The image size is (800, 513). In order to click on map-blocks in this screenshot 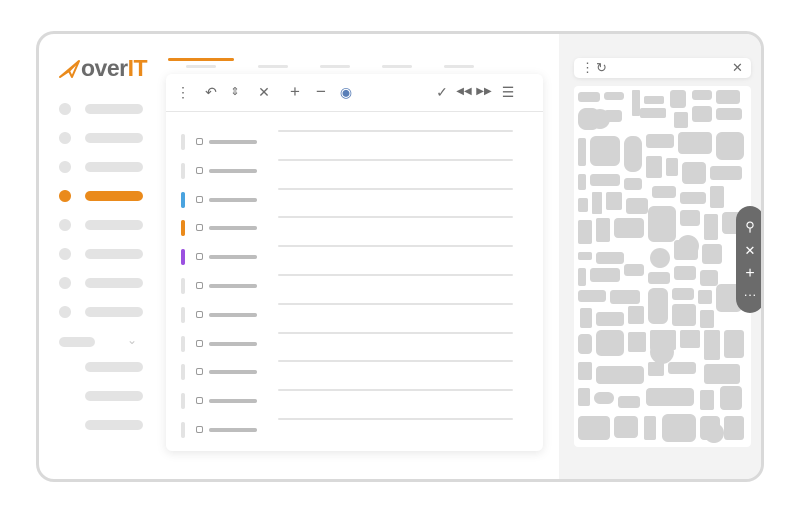, I will do `click(662, 266)`.